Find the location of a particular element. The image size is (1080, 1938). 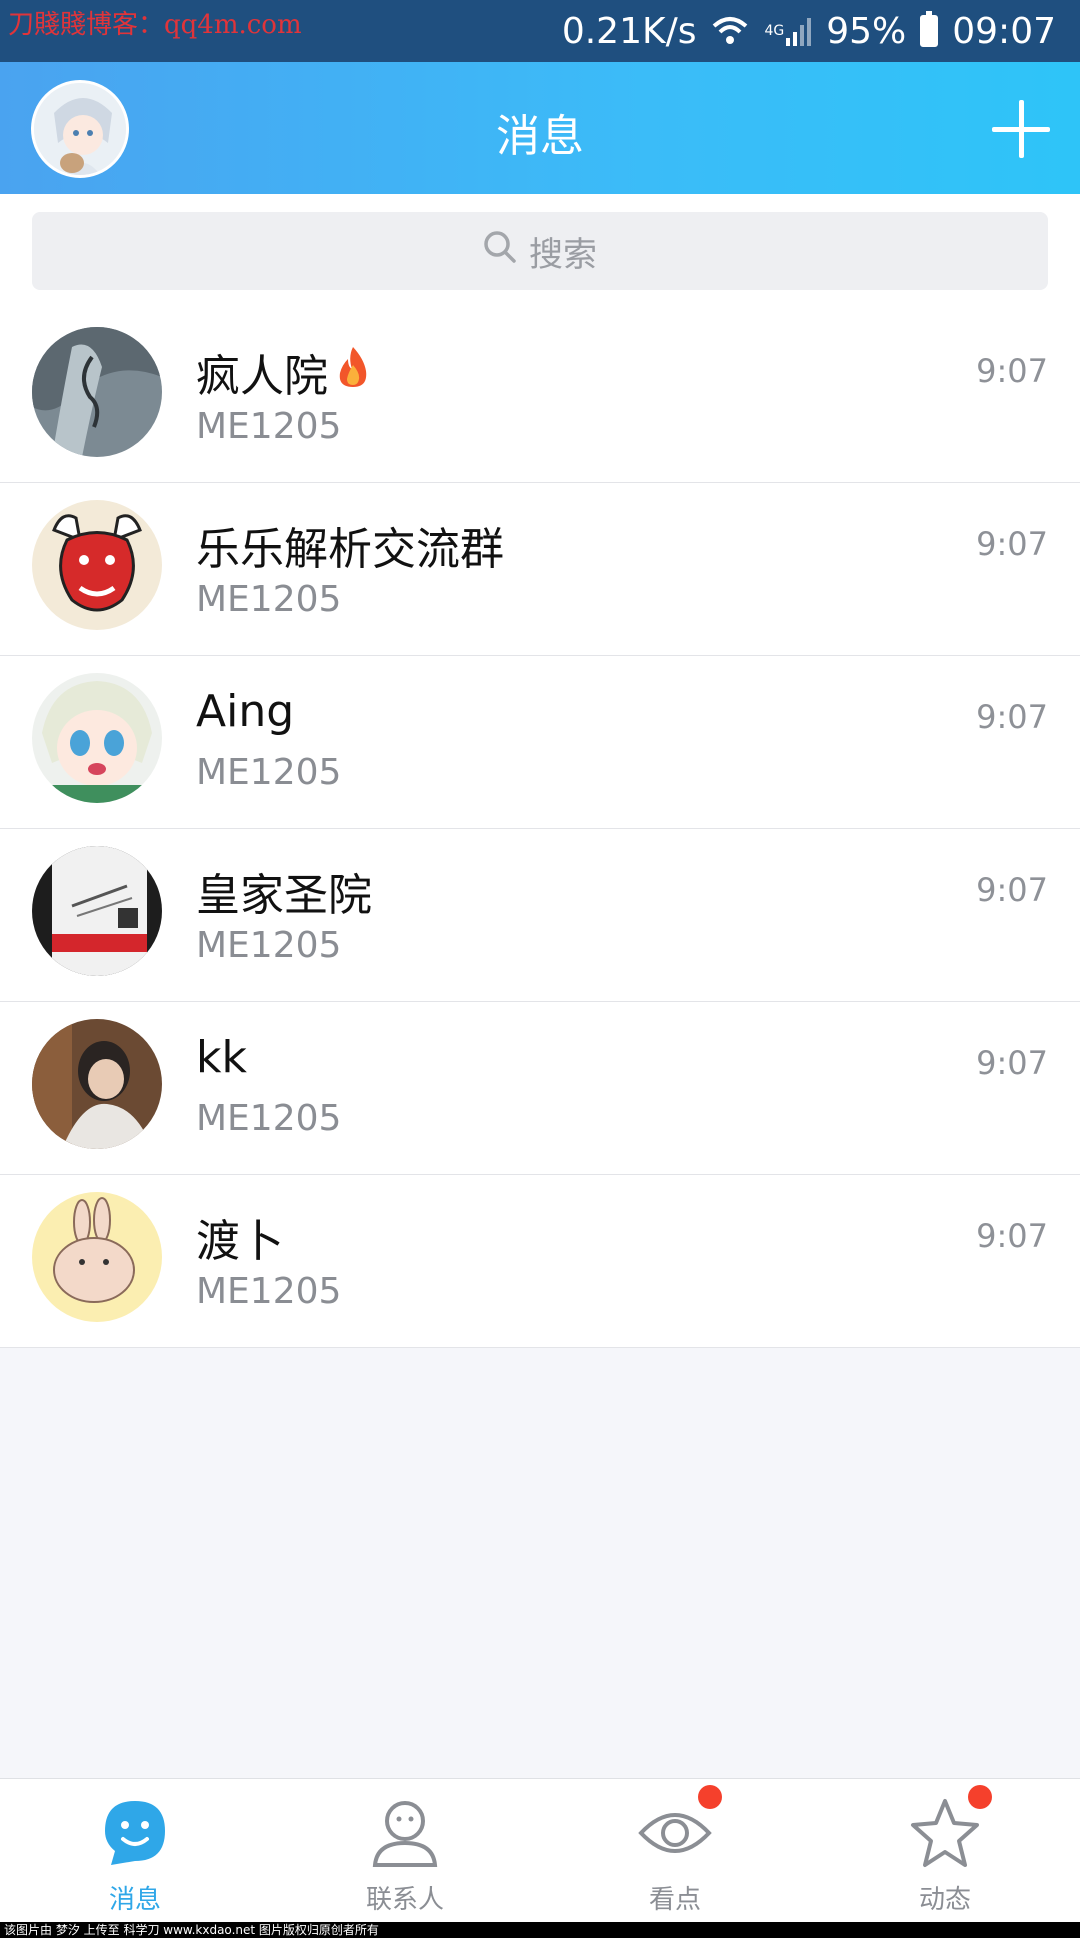

network-type: 4G is located at coordinates (774, 31).